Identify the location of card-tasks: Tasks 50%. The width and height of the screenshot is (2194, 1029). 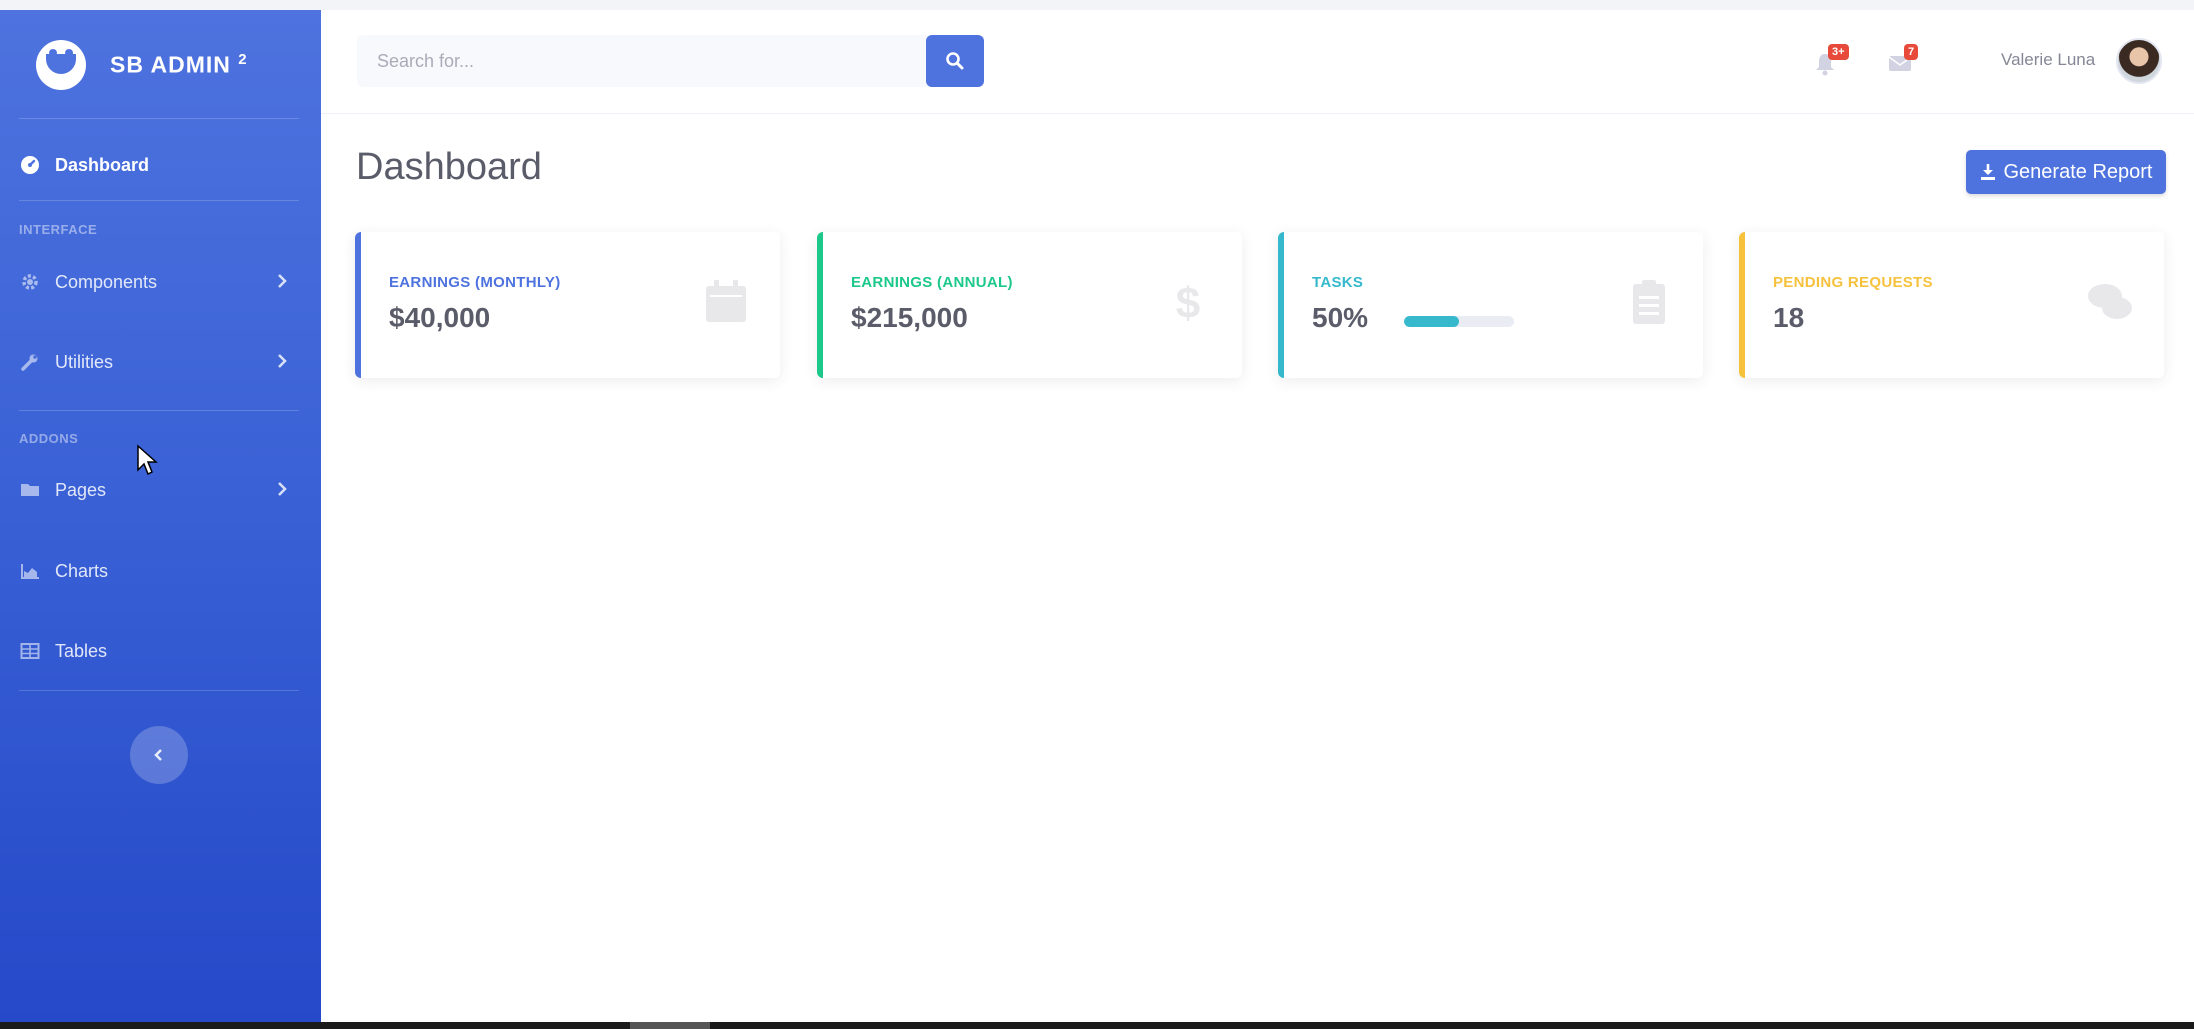
(1490, 305).